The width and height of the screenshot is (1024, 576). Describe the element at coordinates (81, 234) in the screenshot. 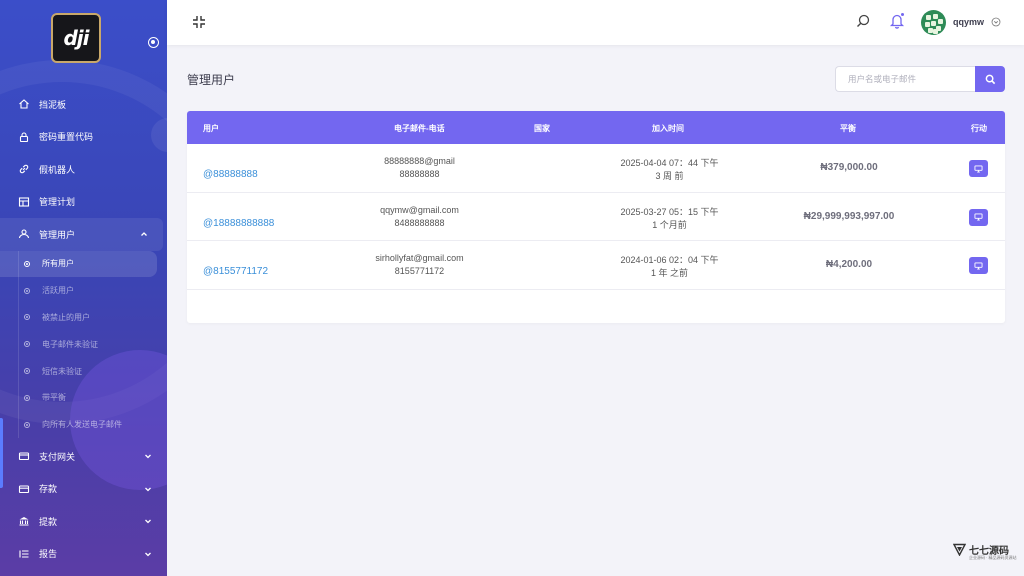

I see `sidebar-item-manage-users: 管理用户` at that location.